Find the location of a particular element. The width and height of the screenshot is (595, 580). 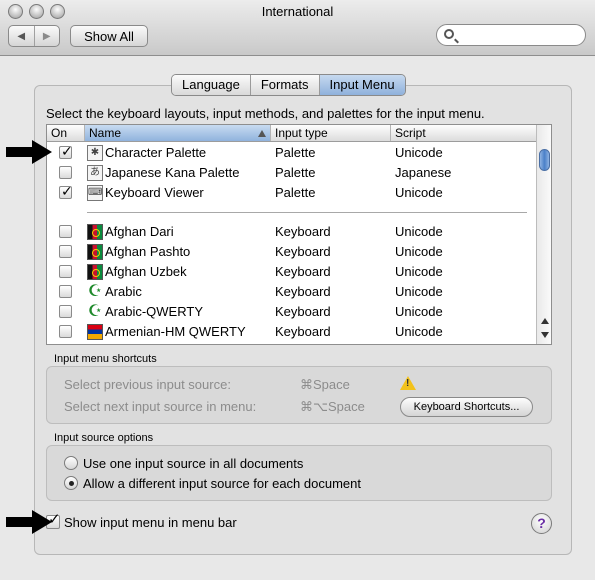

keyboard-viewer-icon: ⌨ is located at coordinates (95, 193).